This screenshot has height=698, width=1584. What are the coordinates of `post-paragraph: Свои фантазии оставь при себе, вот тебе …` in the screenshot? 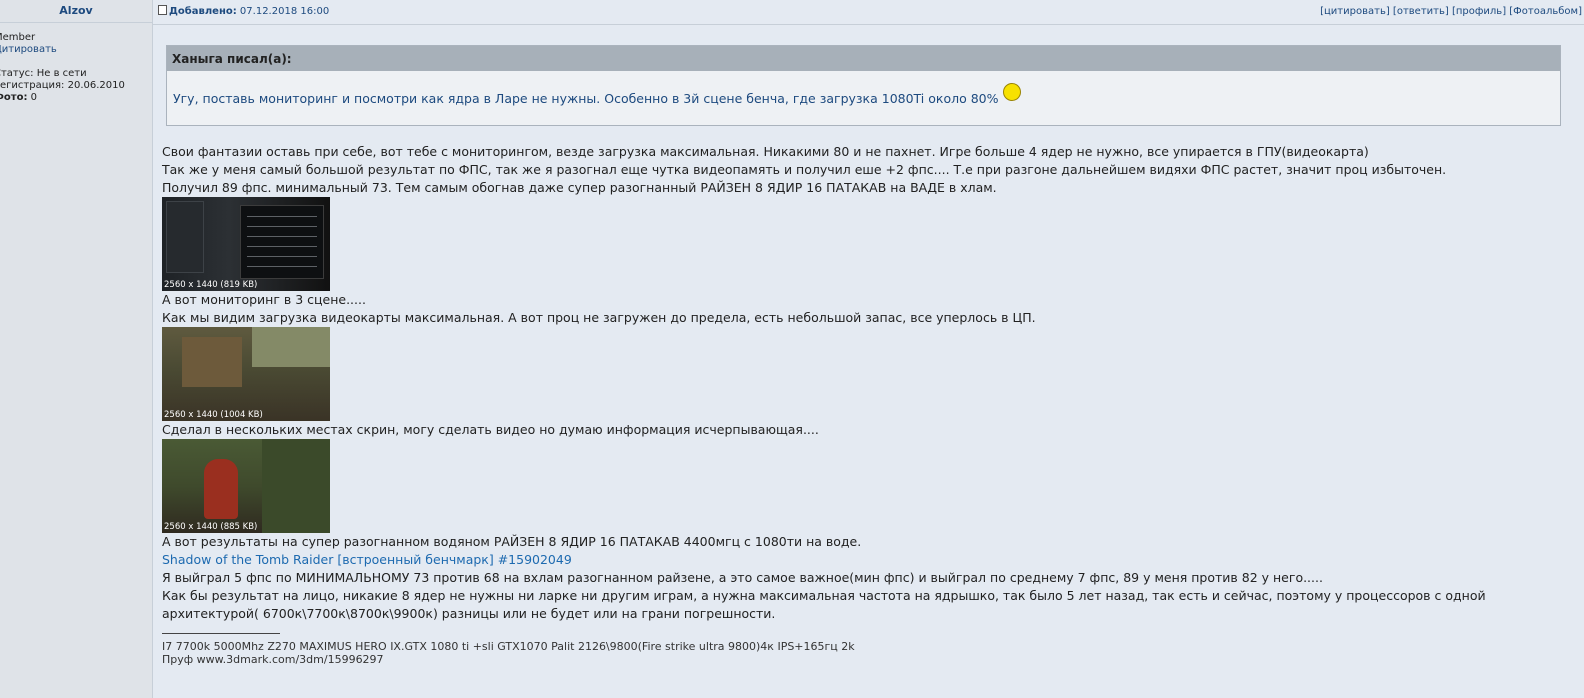 It's located at (765, 151).